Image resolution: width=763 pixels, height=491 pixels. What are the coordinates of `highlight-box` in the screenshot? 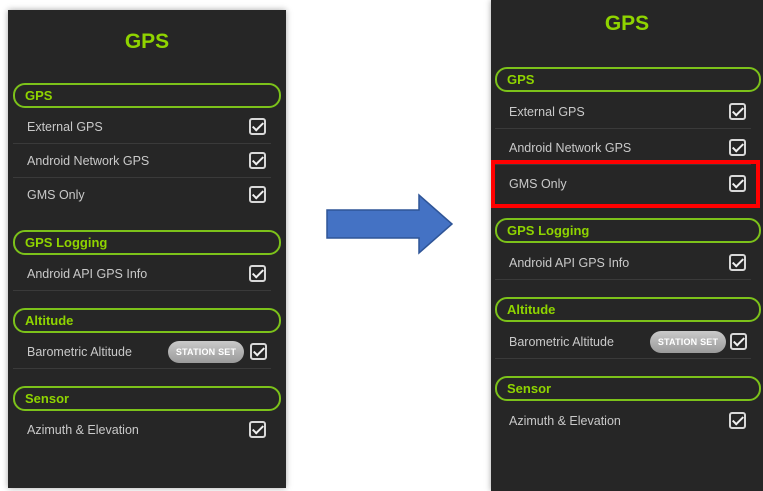 It's located at (625, 184).